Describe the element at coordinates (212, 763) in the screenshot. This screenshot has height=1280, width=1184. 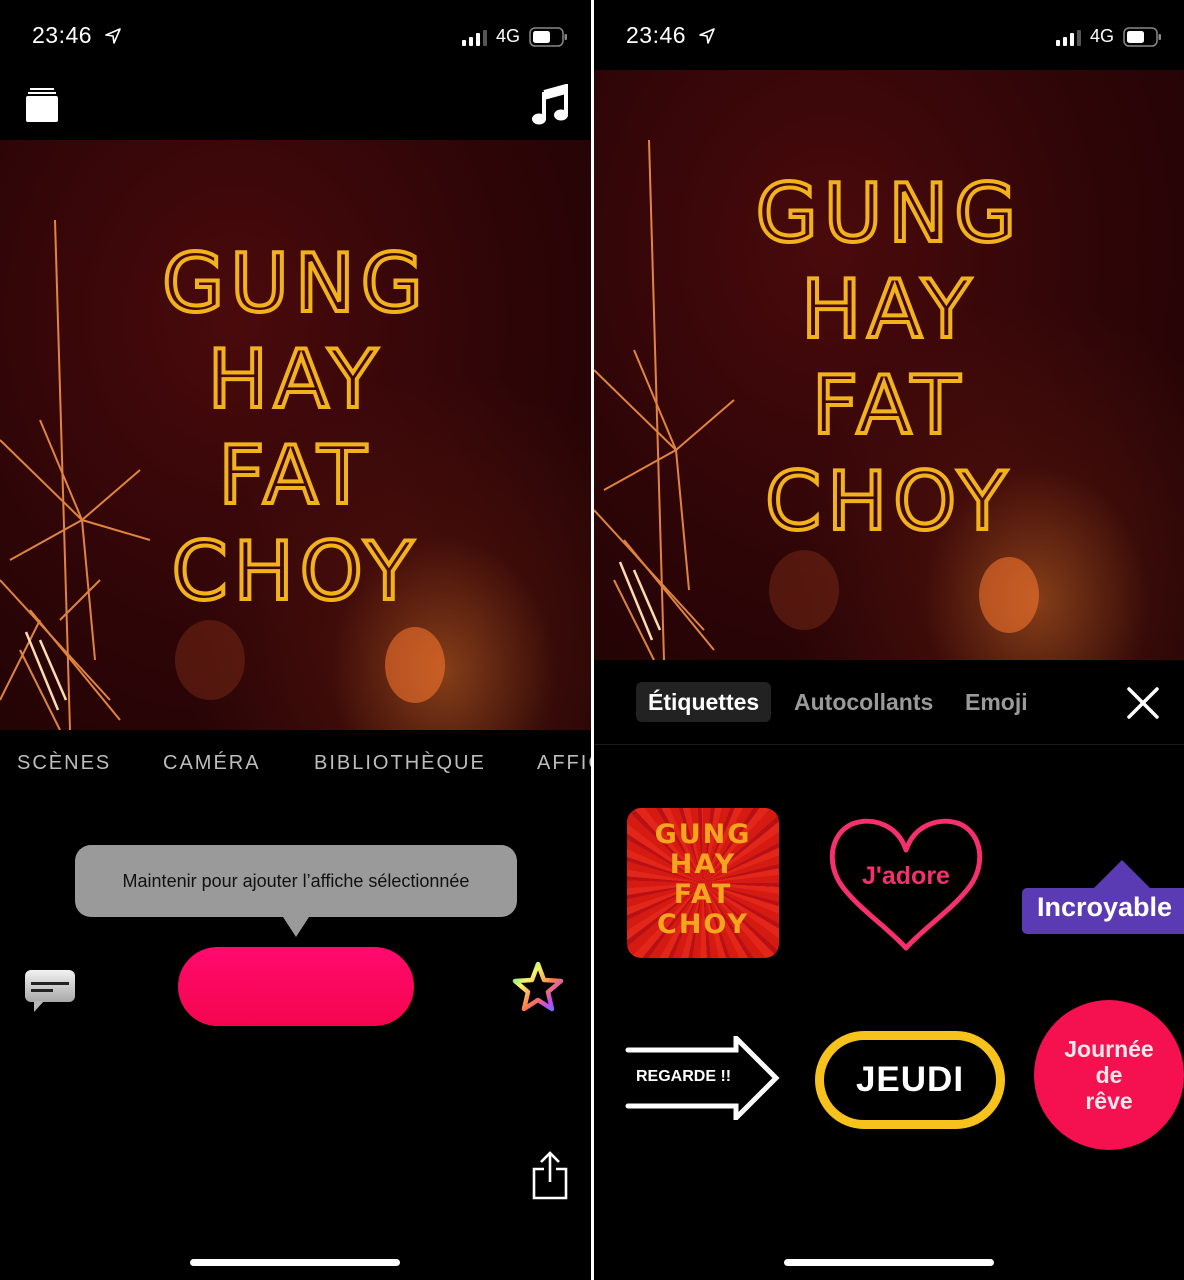
I see `mode-tab-camera: CAMÉRA` at that location.